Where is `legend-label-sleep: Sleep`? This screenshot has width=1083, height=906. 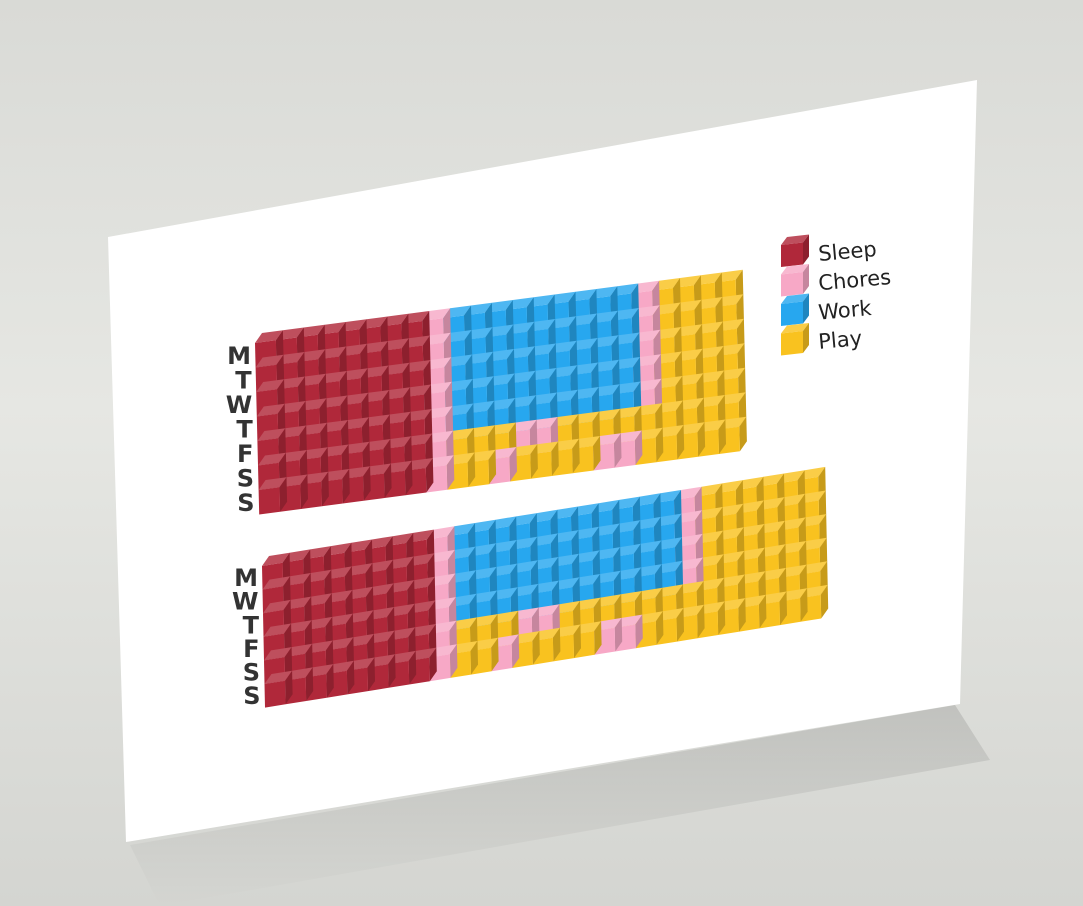
legend-label-sleep: Sleep is located at coordinates (847, 251).